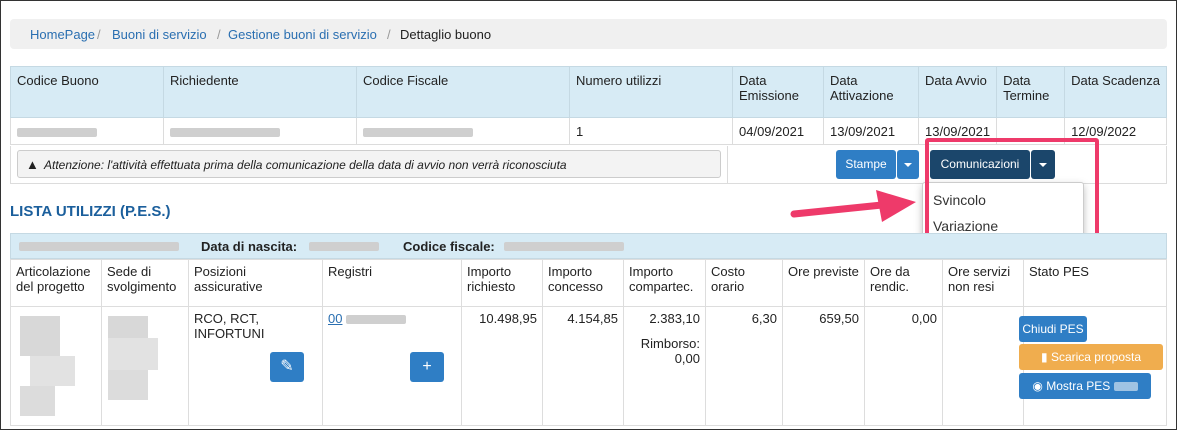  I want to click on data-attivazione-value: 13/09/2021, so click(871, 131).